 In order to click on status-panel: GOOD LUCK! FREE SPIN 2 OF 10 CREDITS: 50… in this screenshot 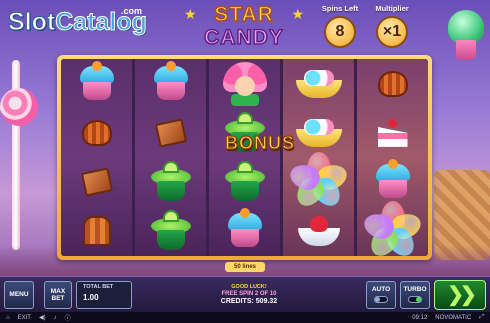, I will do `click(249, 295)`.